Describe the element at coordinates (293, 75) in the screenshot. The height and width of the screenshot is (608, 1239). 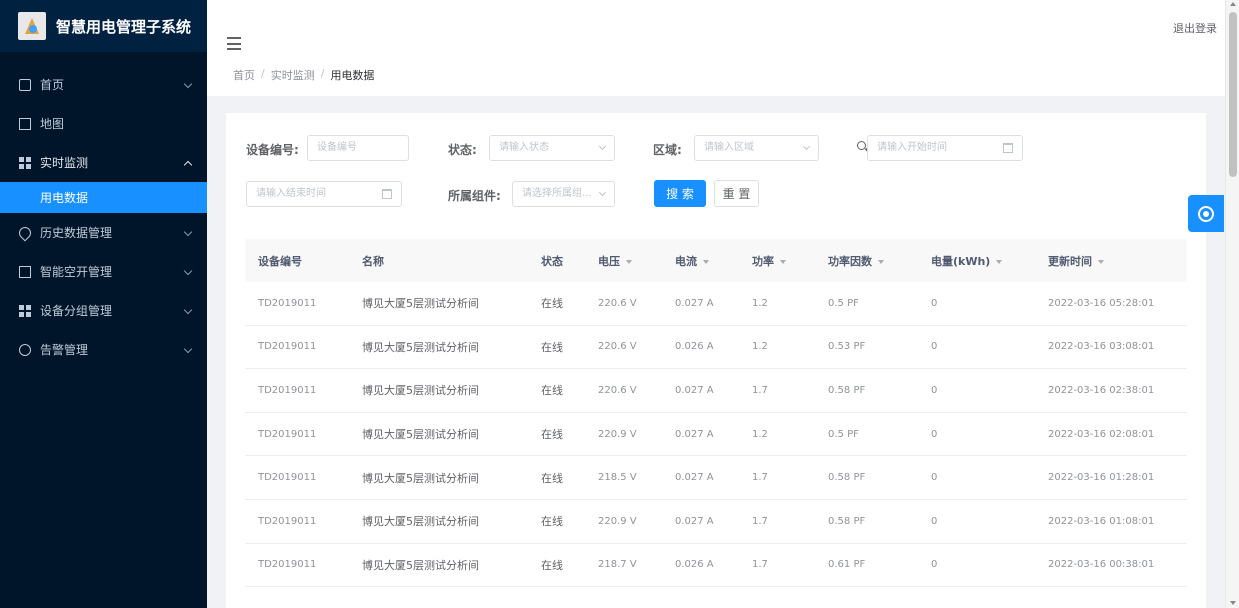
I see `breadcrumb-parent: 实时监测` at that location.